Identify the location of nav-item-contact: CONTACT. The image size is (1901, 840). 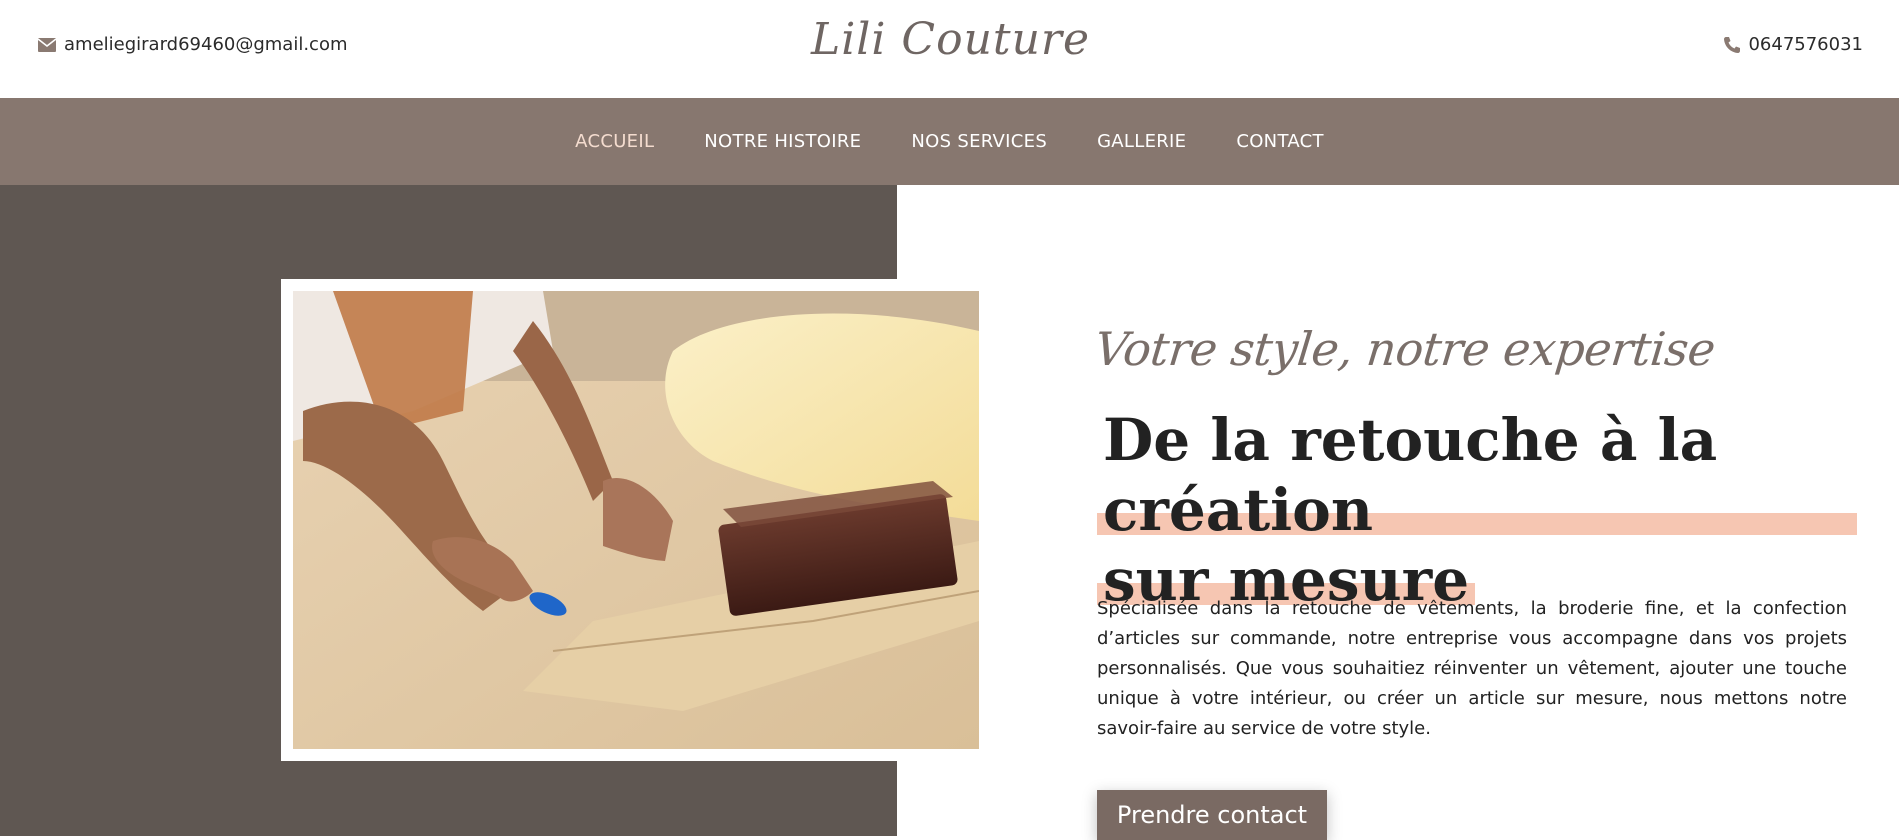
(1279, 141).